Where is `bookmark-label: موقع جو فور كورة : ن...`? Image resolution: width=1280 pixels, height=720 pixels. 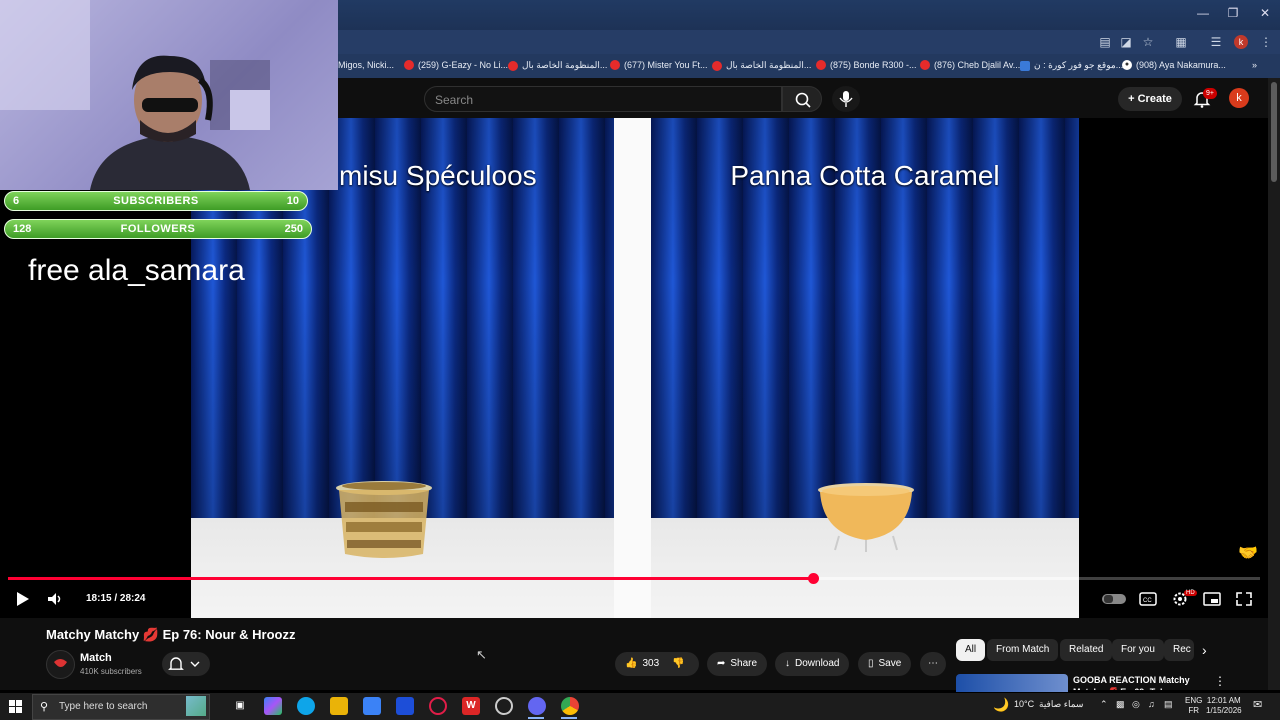
bookmark-label: موقع جو فور كورة : ن... is located at coordinates (1079, 65).